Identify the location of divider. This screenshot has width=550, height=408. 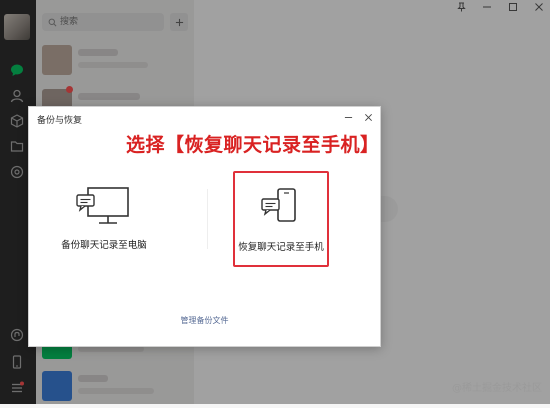
(207, 219).